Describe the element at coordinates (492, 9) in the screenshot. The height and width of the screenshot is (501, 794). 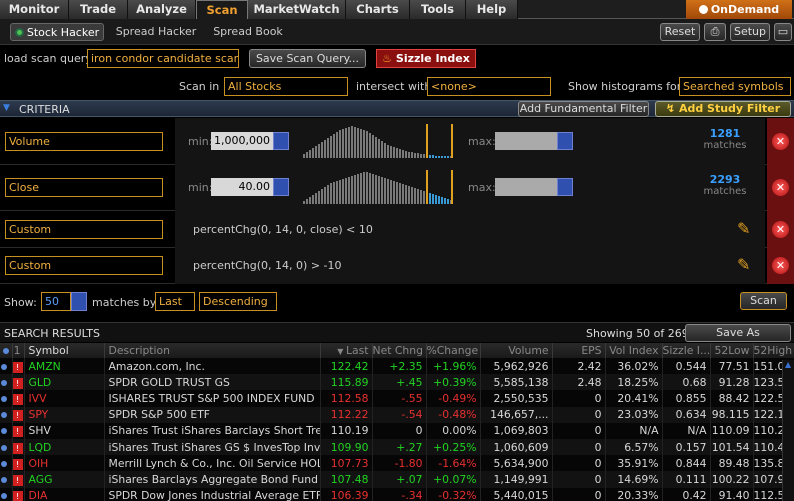
I see `tab-help: Help` at that location.